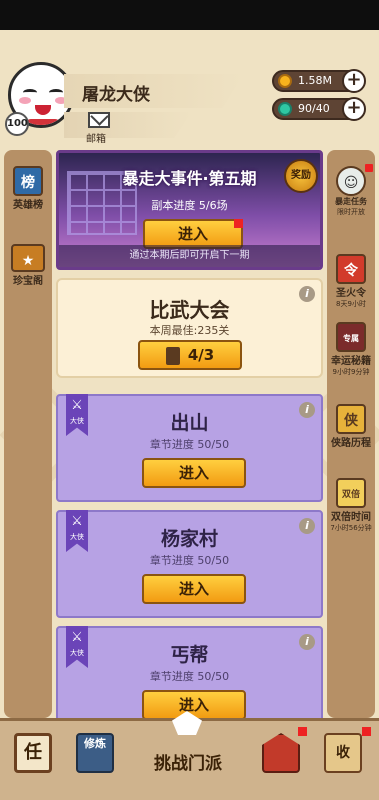 The width and height of the screenshot is (379, 800). What do you see at coordinates (315, 80) in the screenshot?
I see `coin-value: 1.58M` at bounding box center [315, 80].